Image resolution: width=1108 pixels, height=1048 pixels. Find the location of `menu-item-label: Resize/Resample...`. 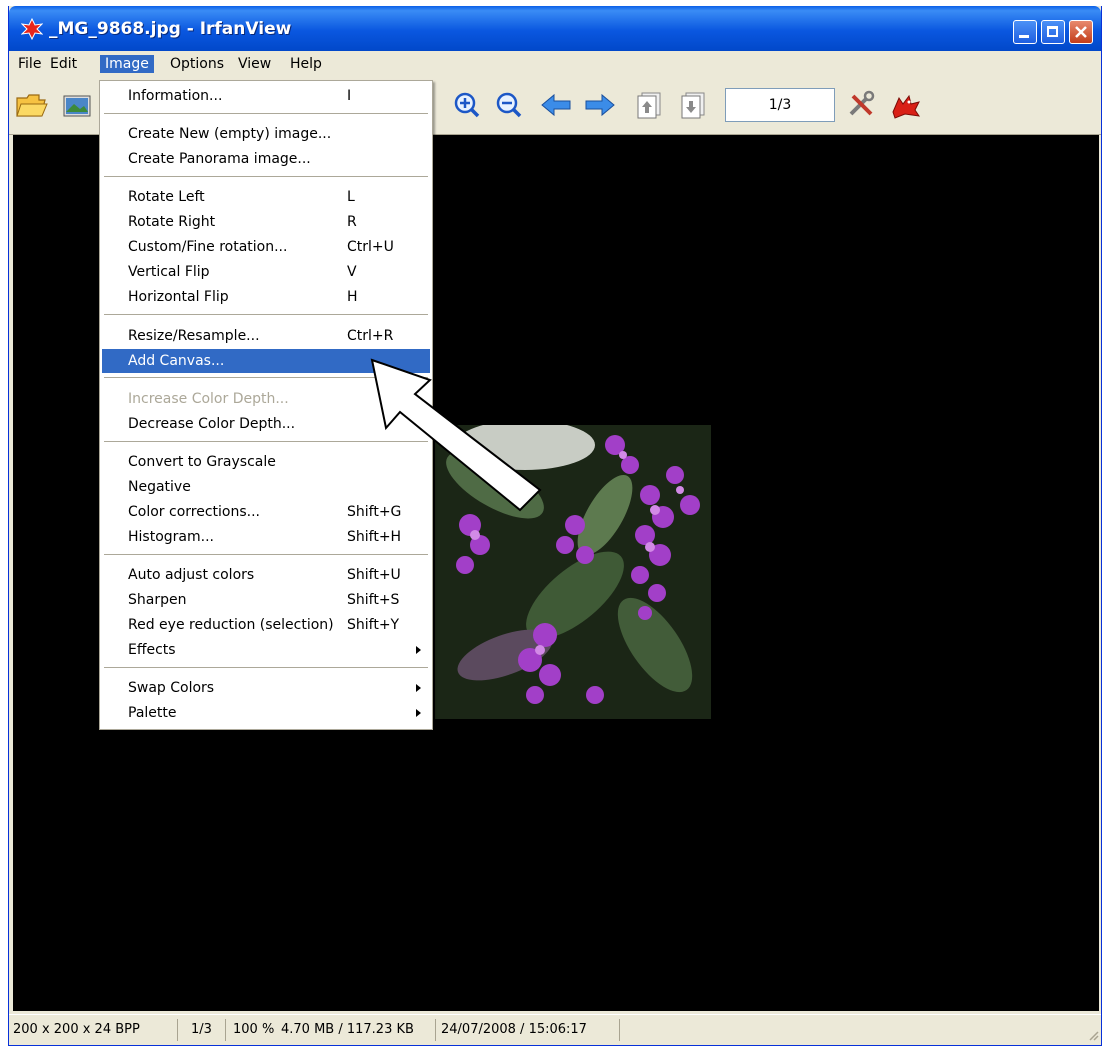

menu-item-label: Resize/Resample... is located at coordinates (194, 336).